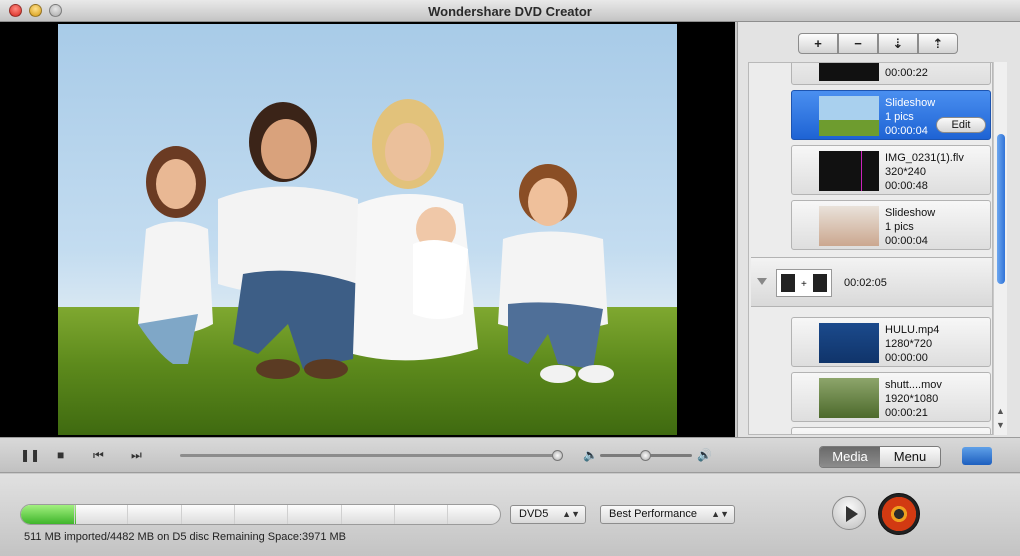  I want to click on playback-bar: ❚❚ ■ ⏮ ⏭ 🔈 🔊 Media Menu, so click(510, 455).